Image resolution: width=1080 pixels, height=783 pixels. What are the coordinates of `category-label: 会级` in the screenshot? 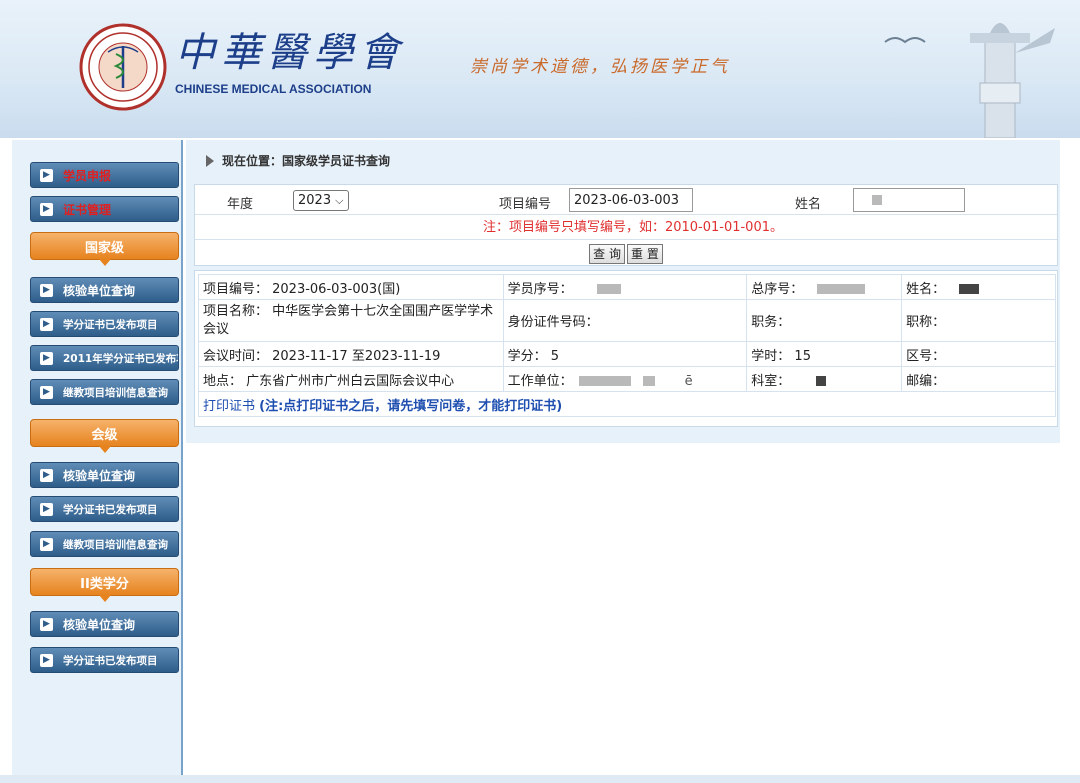 It's located at (104, 435).